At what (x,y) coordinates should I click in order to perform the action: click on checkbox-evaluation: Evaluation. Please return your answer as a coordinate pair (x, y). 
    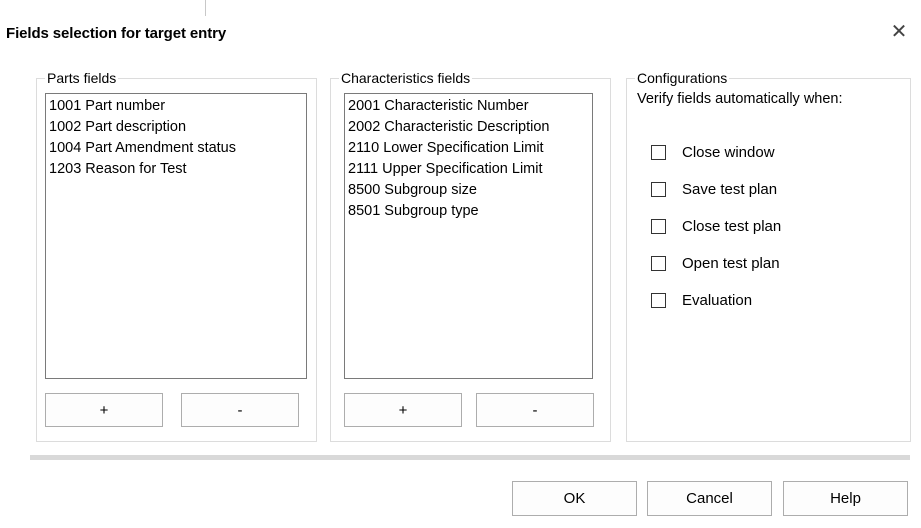
    Looking at the image, I should click on (701, 300).